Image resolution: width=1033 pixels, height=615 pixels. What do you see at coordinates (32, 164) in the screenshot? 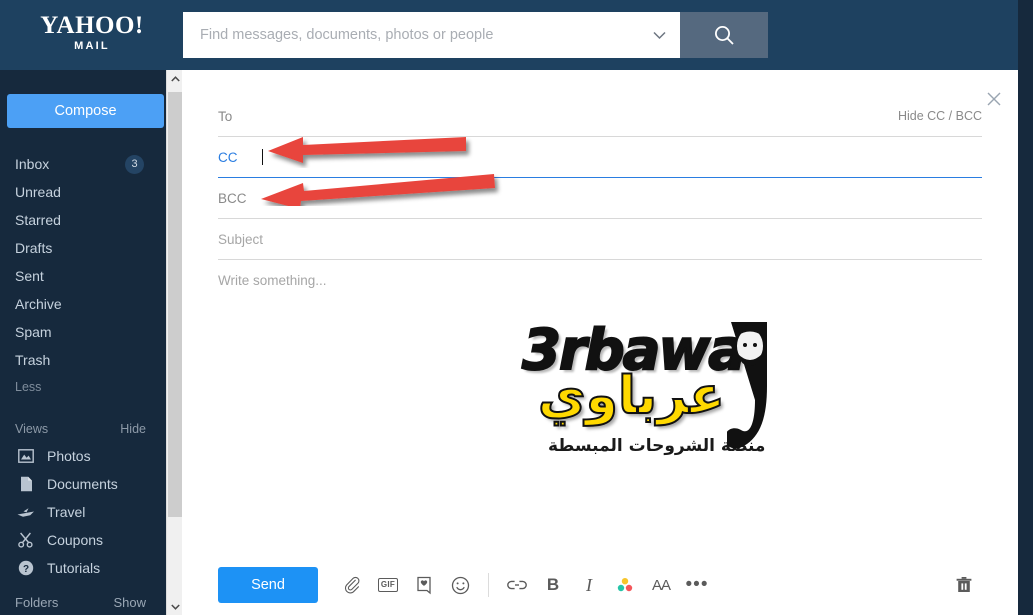
I see `sidebar-item-label: Inbox` at bounding box center [32, 164].